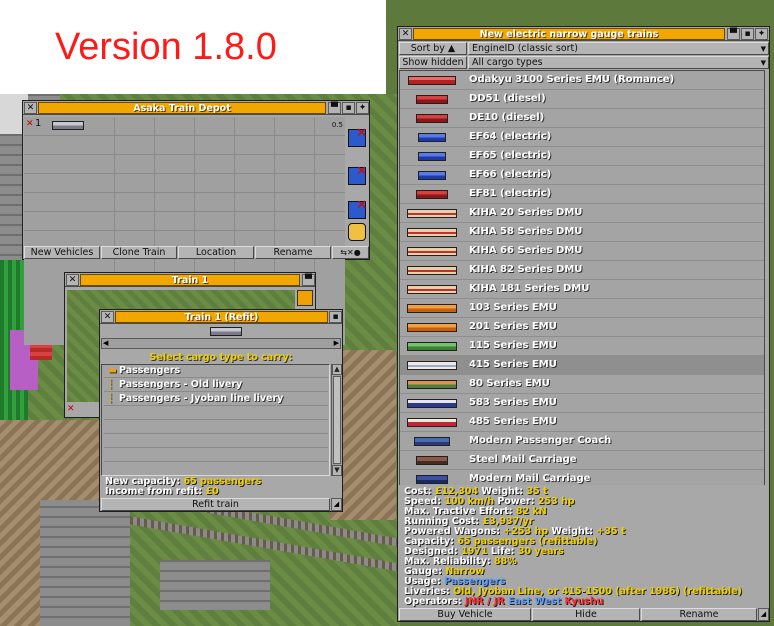  What do you see at coordinates (529, 288) in the screenshot?
I see `engine-name: KIHA 181 Series DMU` at bounding box center [529, 288].